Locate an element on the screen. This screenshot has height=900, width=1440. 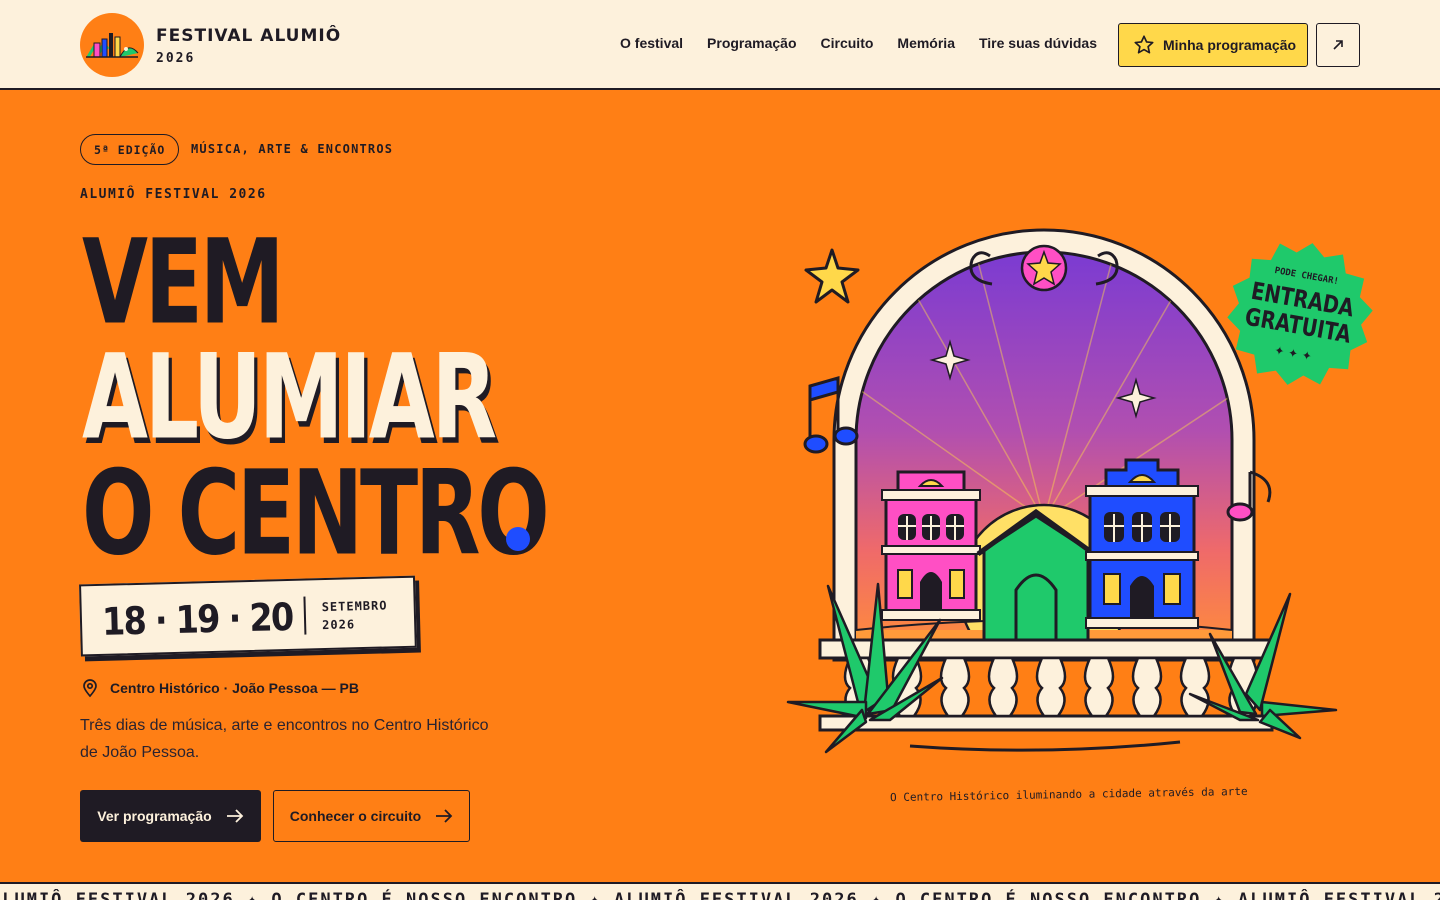
dates-card: 18 · 19 · 20 SETEMBRO 2026 is located at coordinates (250, 619).